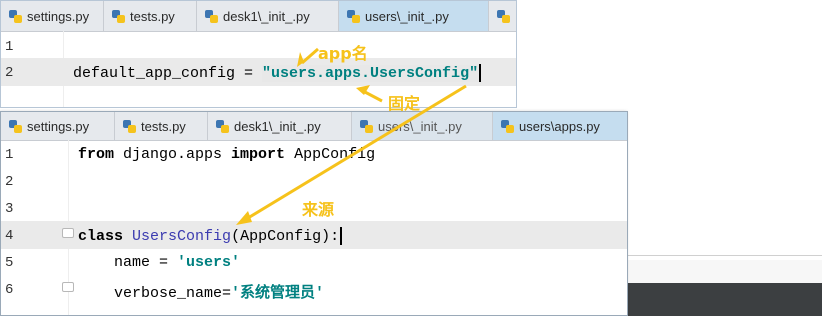 The width and height of the screenshot is (822, 316). What do you see at coordinates (330, 154) in the screenshot?
I see `code-identifier: AppConfig` at bounding box center [330, 154].